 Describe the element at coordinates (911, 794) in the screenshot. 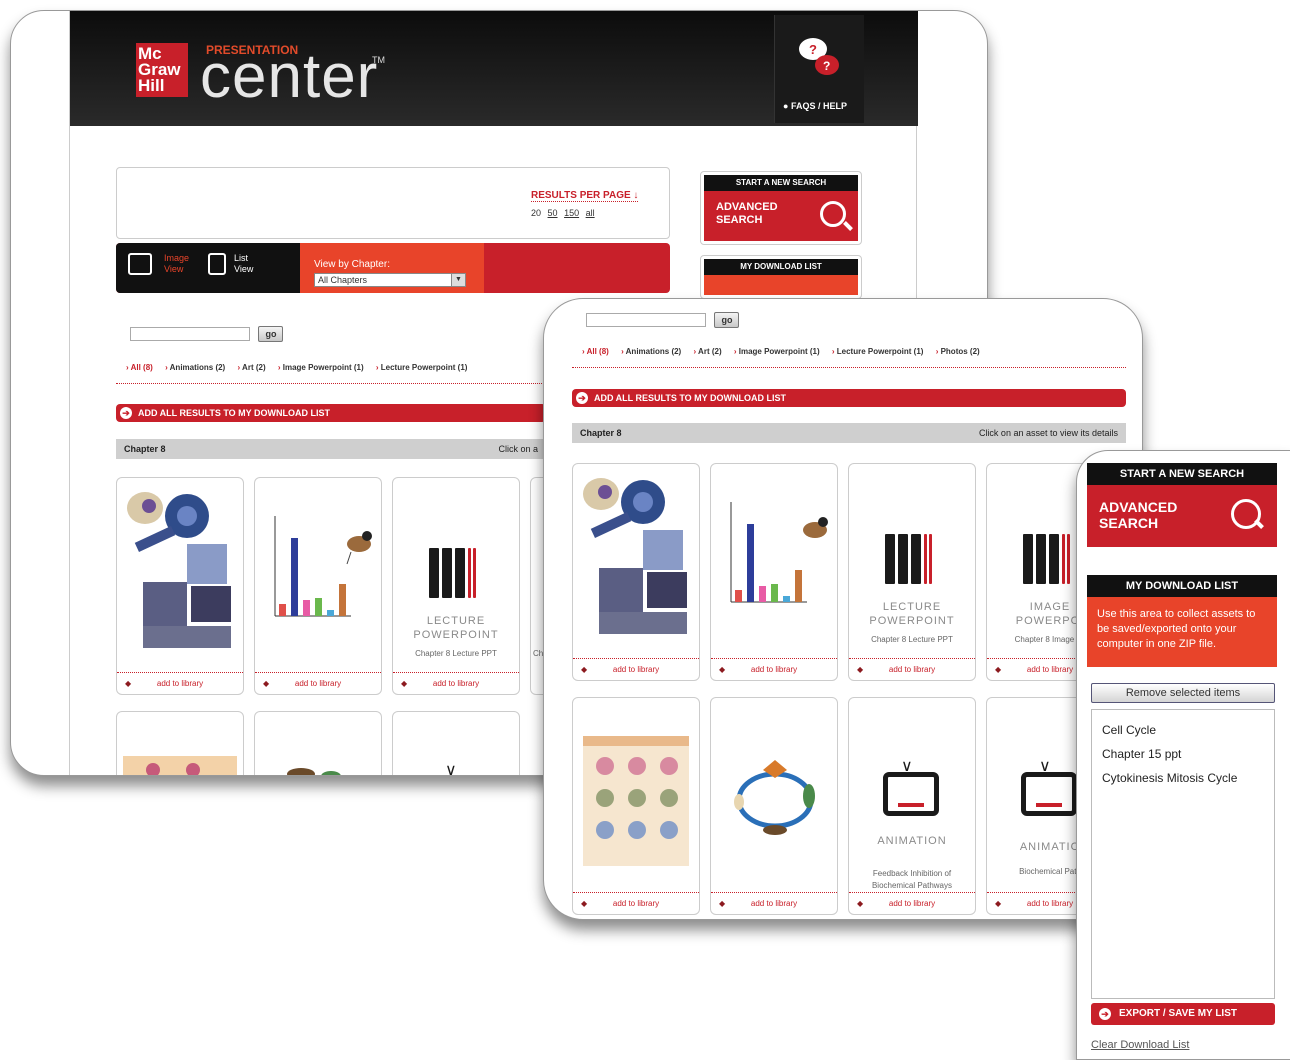

I see `tv-icon` at that location.